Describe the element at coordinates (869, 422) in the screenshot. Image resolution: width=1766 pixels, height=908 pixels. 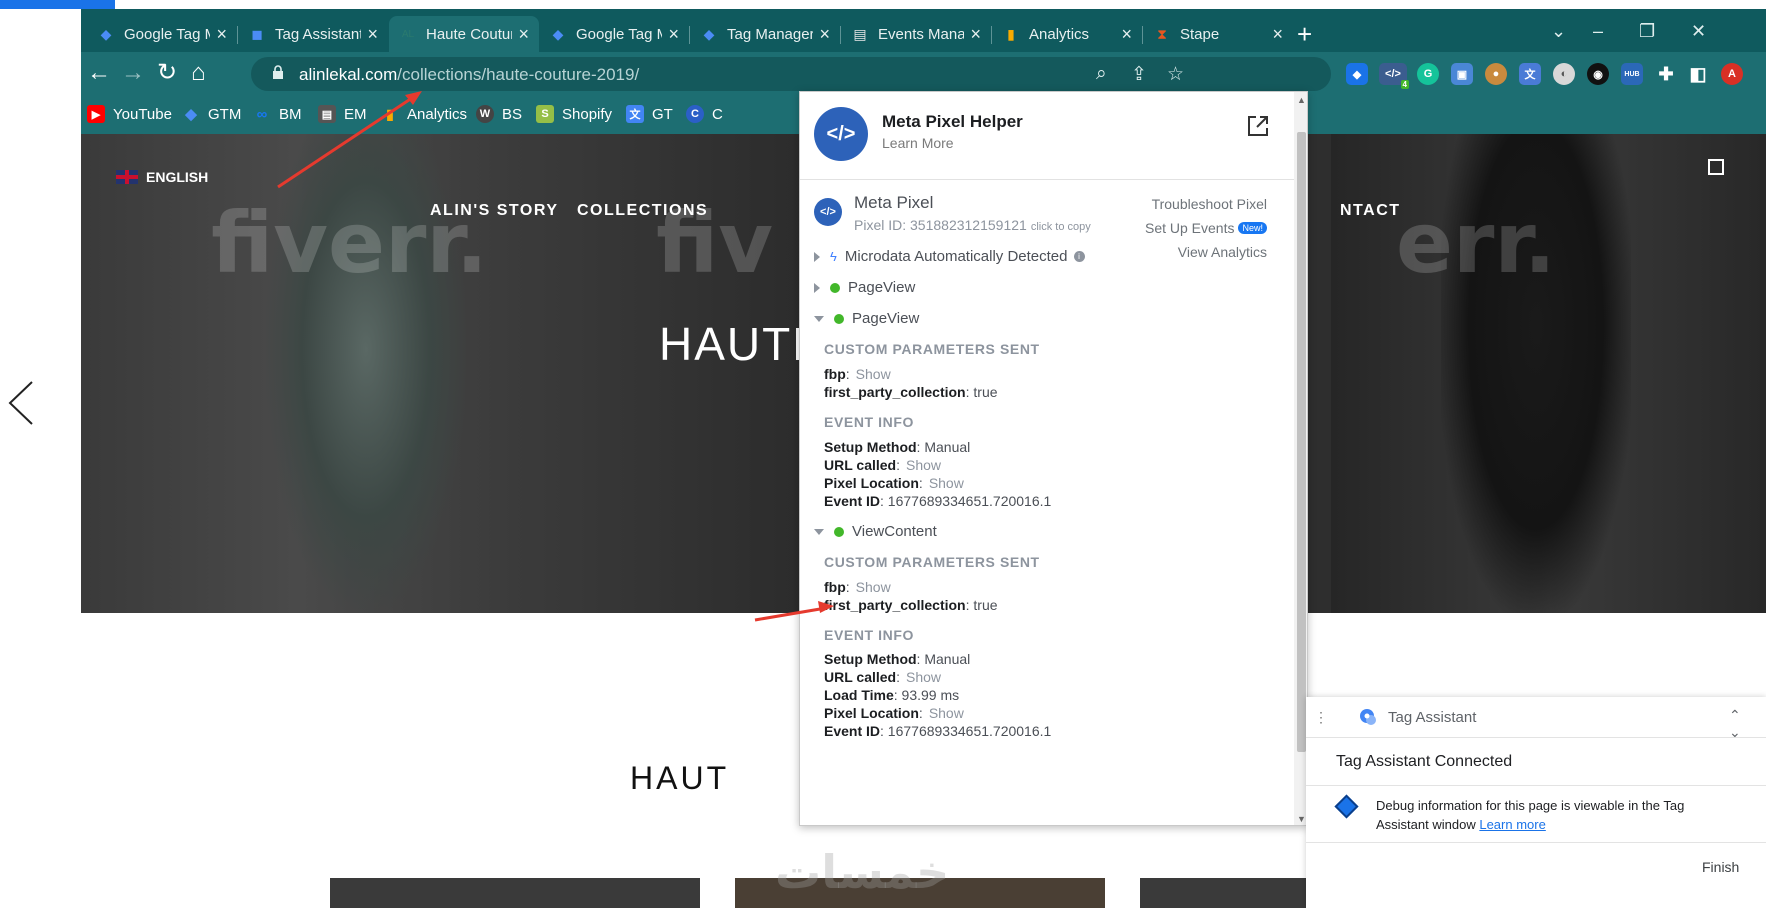
I see `event-info-header: EVENT INFO` at that location.